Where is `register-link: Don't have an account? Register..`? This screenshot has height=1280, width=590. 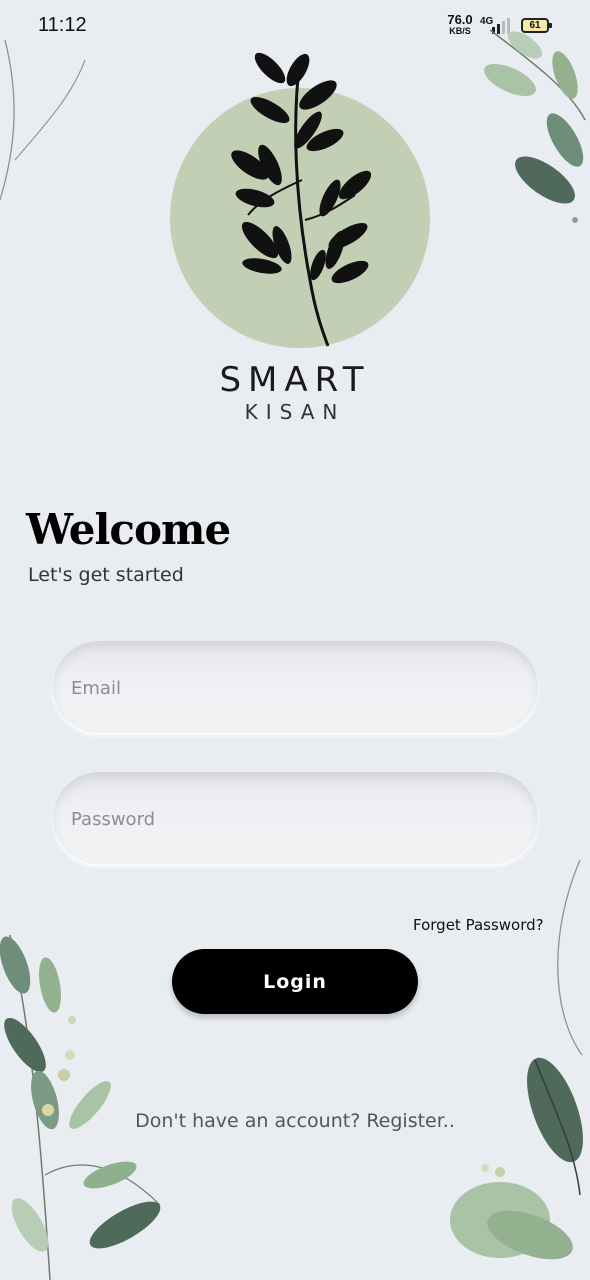
register-link: Don't have an account? Register.. is located at coordinates (295, 1121).